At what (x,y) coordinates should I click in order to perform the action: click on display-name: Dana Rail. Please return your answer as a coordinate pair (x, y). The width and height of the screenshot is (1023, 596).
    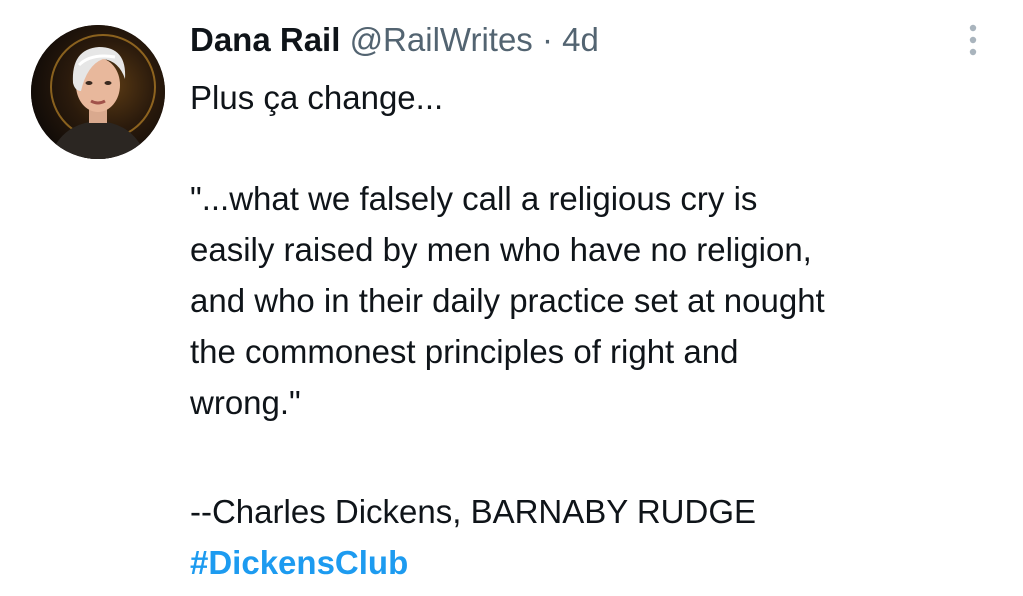
    Looking at the image, I should click on (265, 39).